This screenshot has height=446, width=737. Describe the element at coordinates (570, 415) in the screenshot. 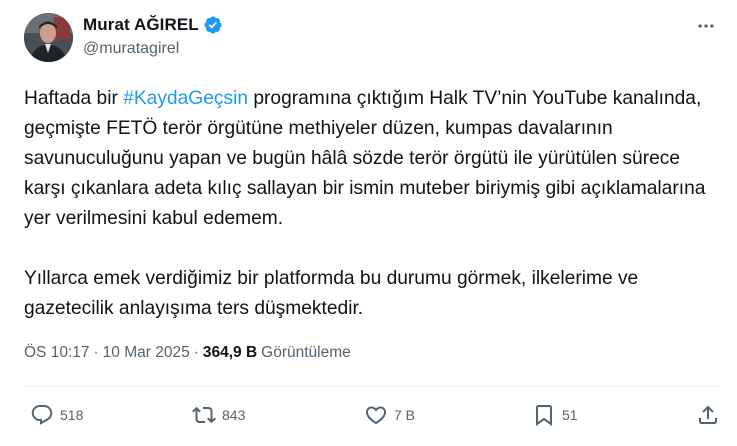

I see `bookmark-count: 51` at that location.